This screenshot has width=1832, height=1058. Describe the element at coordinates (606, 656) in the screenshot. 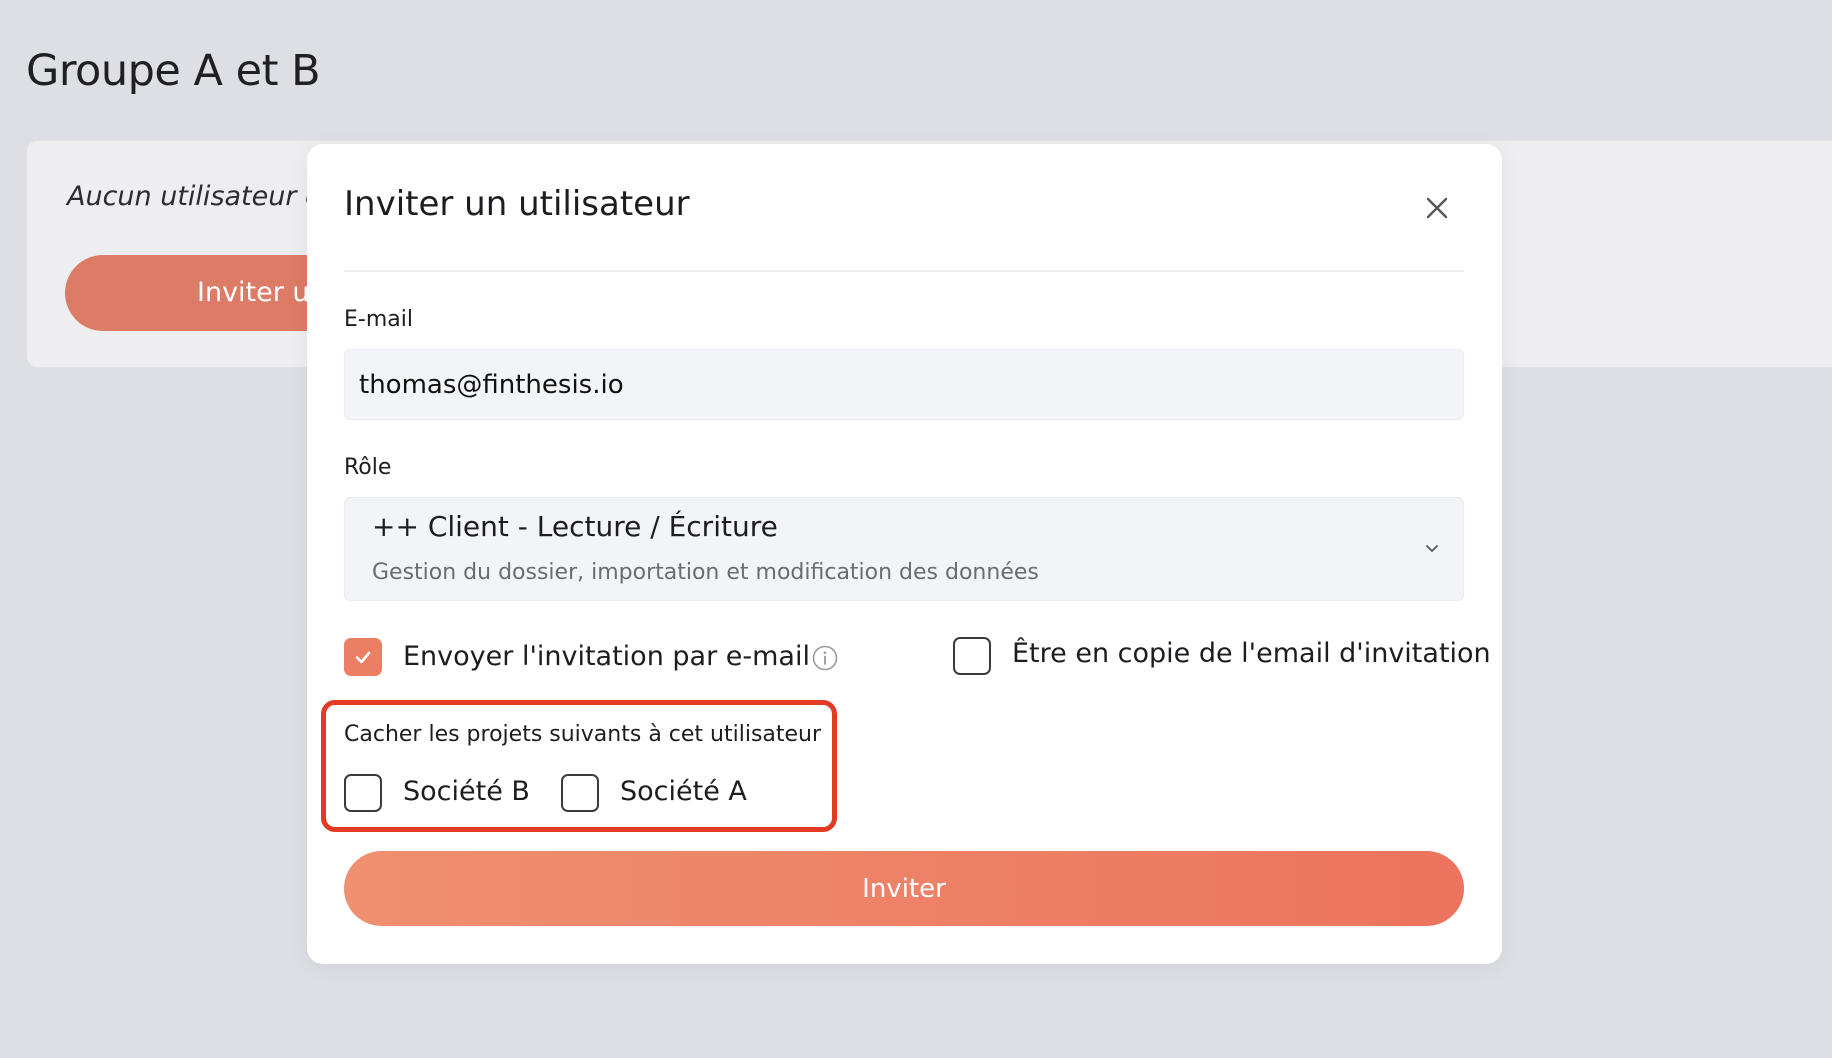

I see `send-invite-label: Envoyer l'invitation par e-mail` at that location.